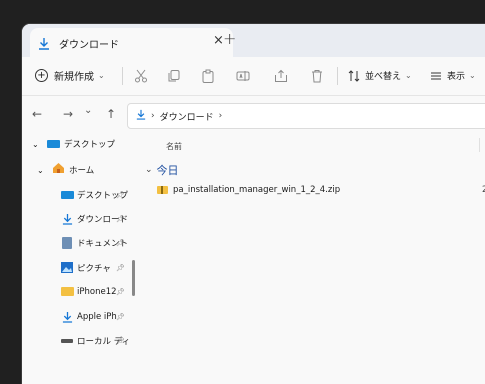 This screenshot has width=485, height=384. Describe the element at coordinates (74, 77) in the screenshot. I see `new-item-label: 新規作成` at that location.